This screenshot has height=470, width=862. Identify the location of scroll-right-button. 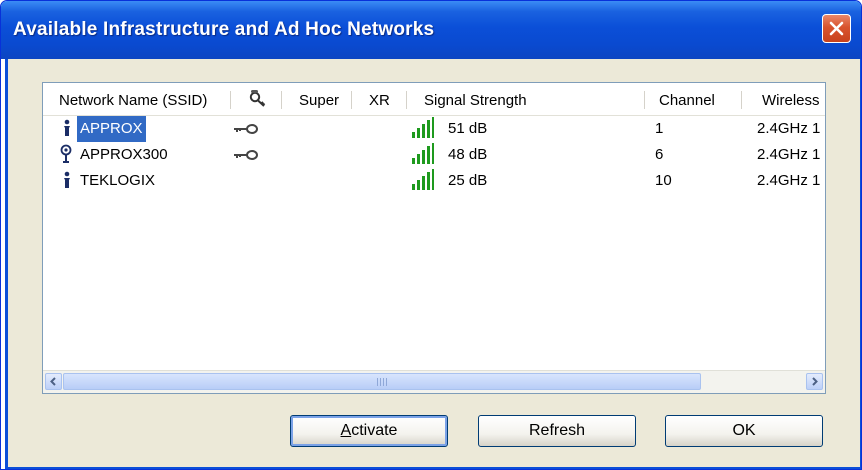
(814, 381).